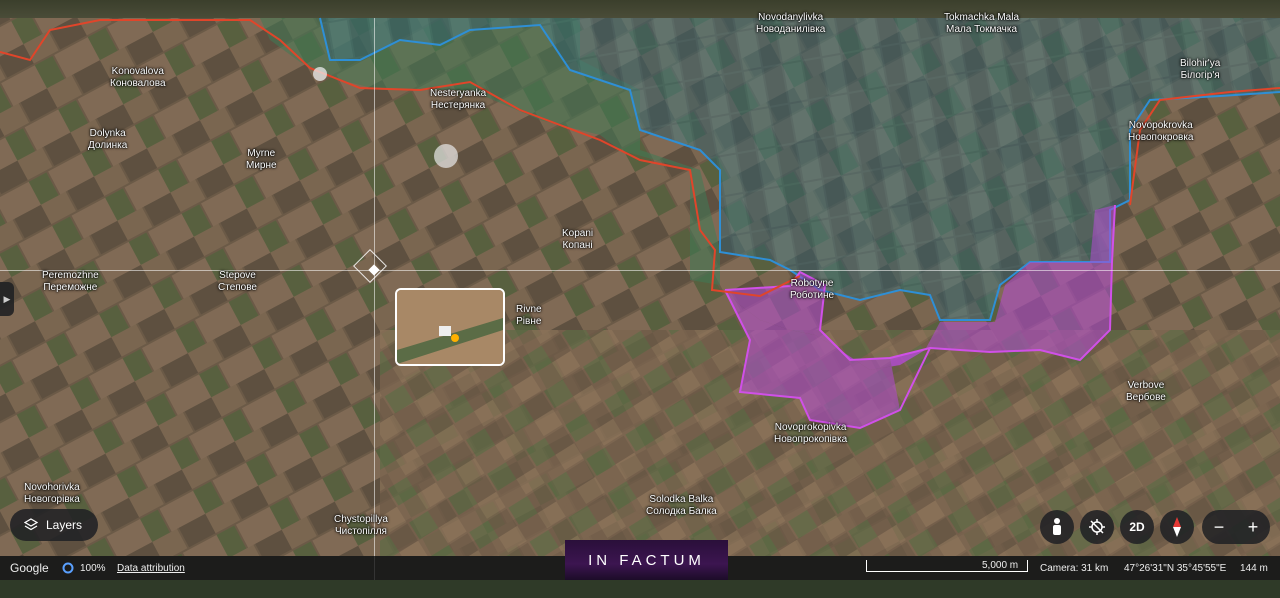  I want to click on layers-label: Layers, so click(64, 525).